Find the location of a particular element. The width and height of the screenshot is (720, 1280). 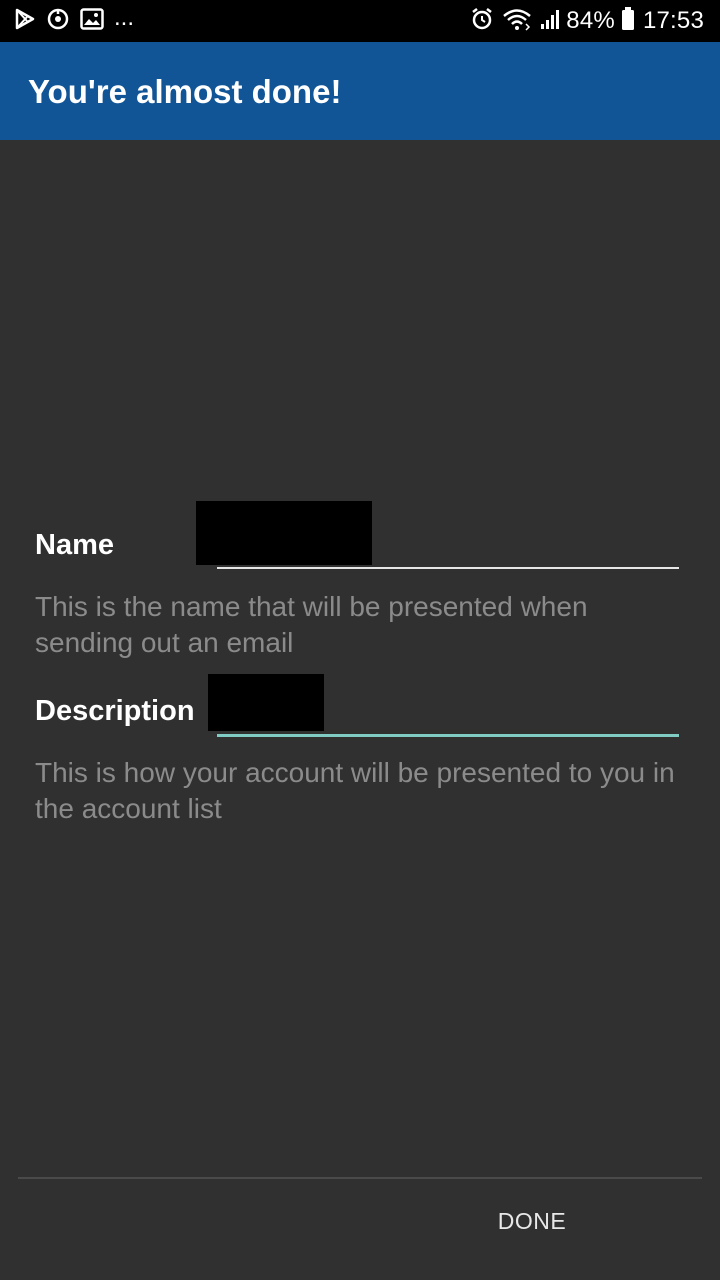

description-field-redacted-value is located at coordinates (266, 702).